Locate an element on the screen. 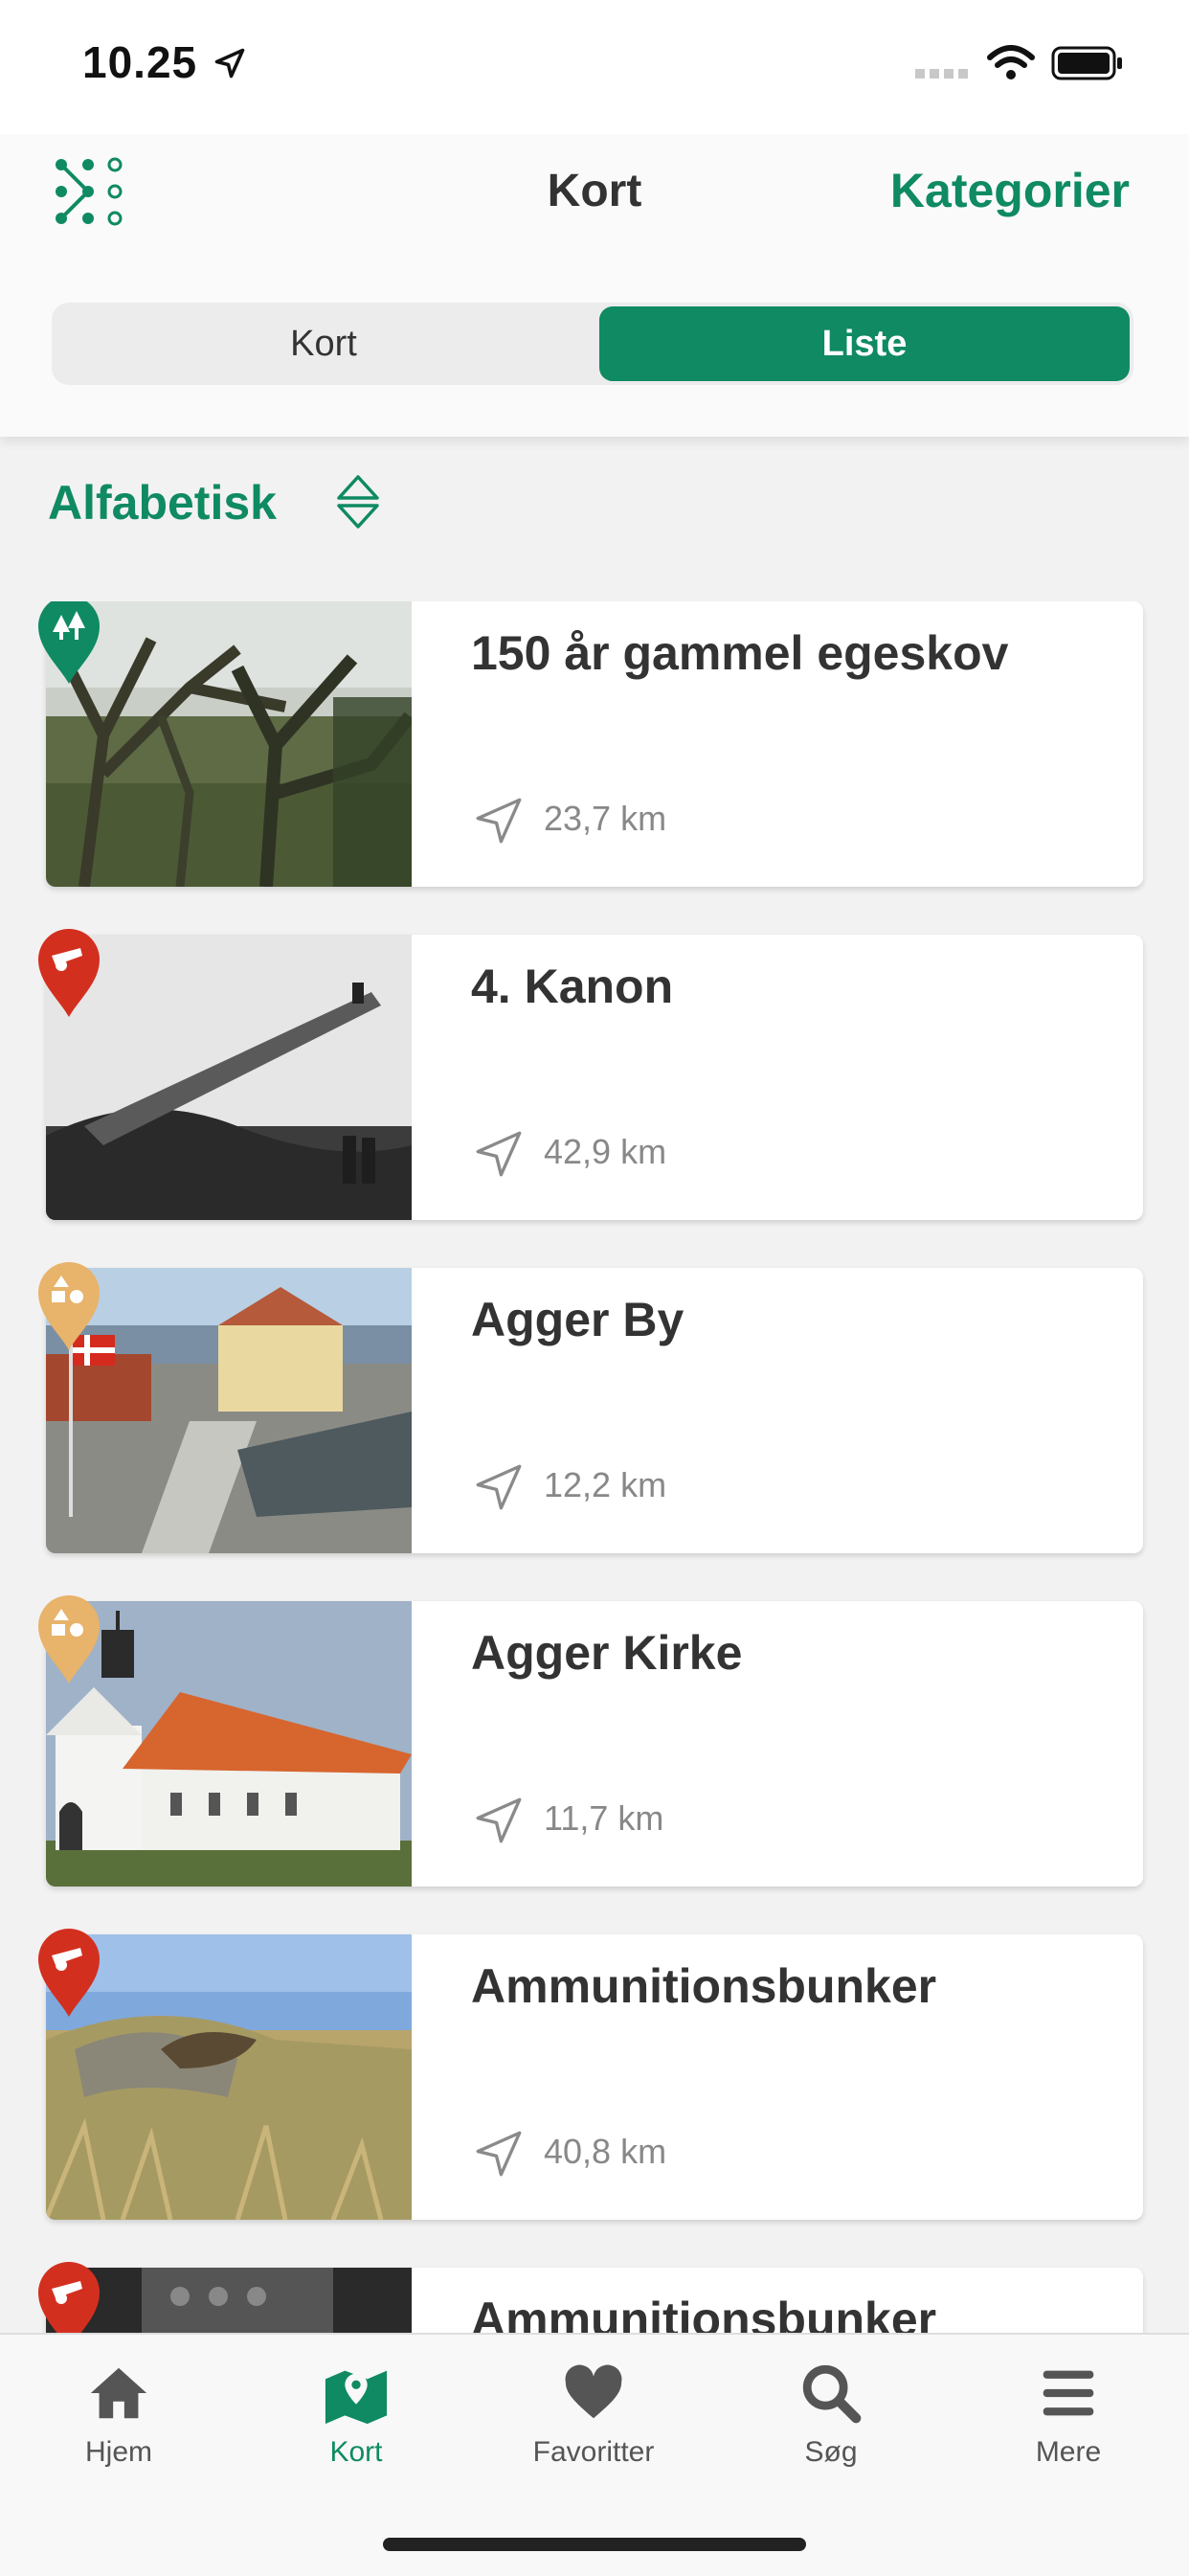 The height and width of the screenshot is (2576, 1189). tab-label: Favoritter is located at coordinates (593, 2452).